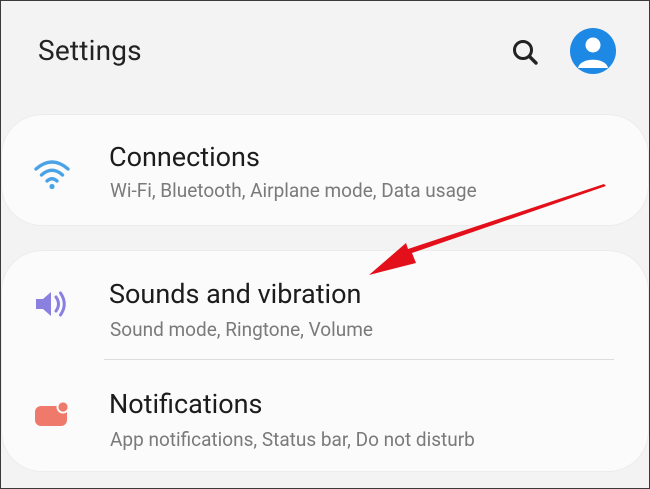 This screenshot has height=489, width=650. What do you see at coordinates (359, 359) in the screenshot?
I see `divider` at bounding box center [359, 359].